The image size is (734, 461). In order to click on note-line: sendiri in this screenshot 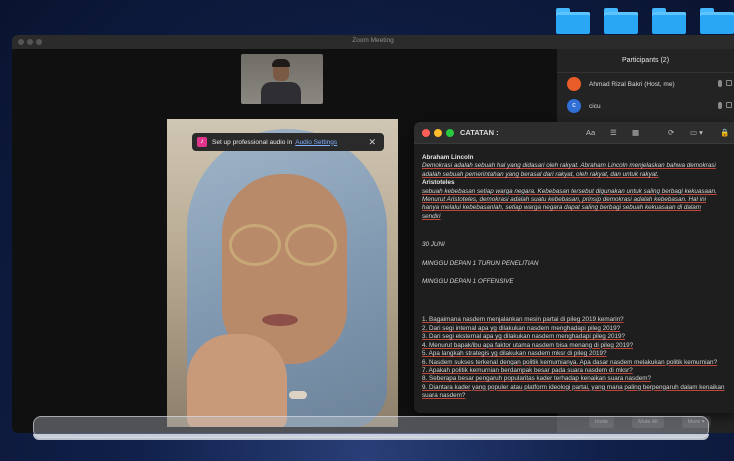, I will do `click(431, 216)`.